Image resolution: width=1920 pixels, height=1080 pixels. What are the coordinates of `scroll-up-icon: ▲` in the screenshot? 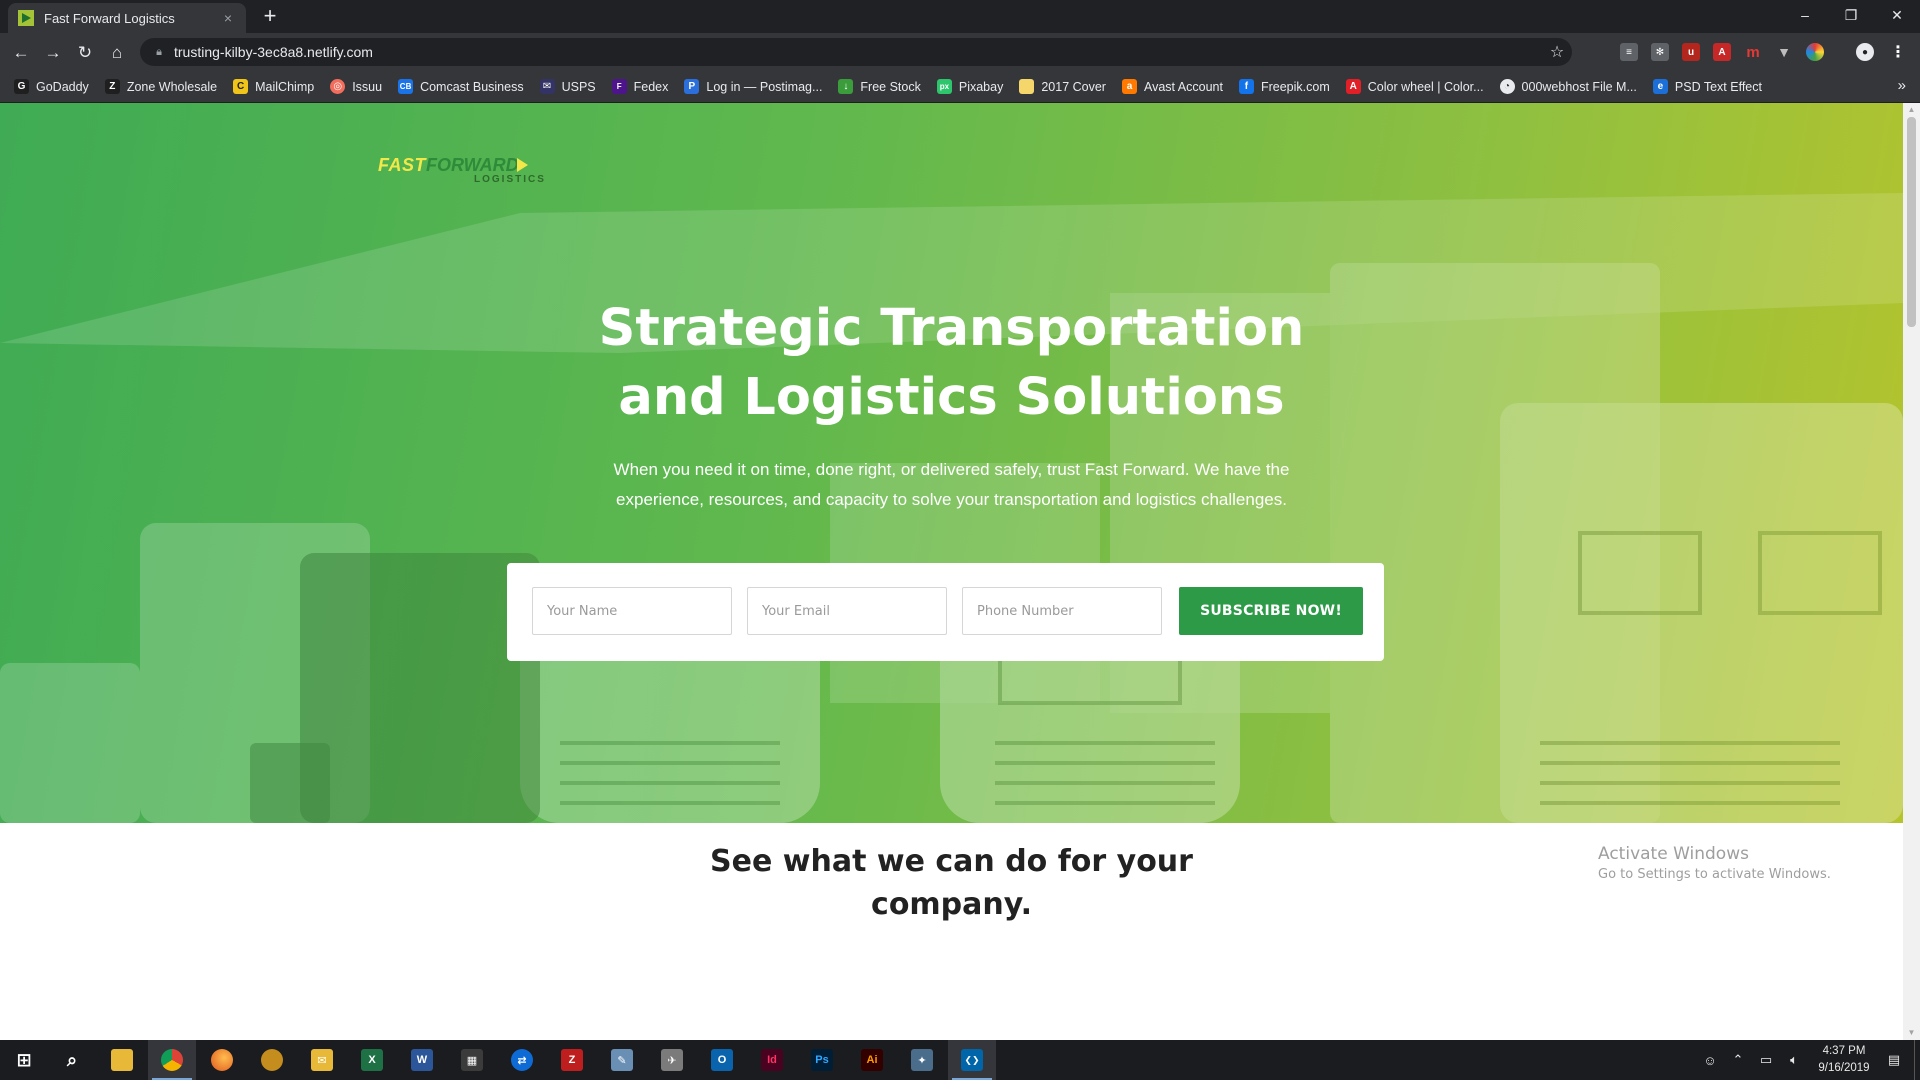 It's located at (1911, 110).